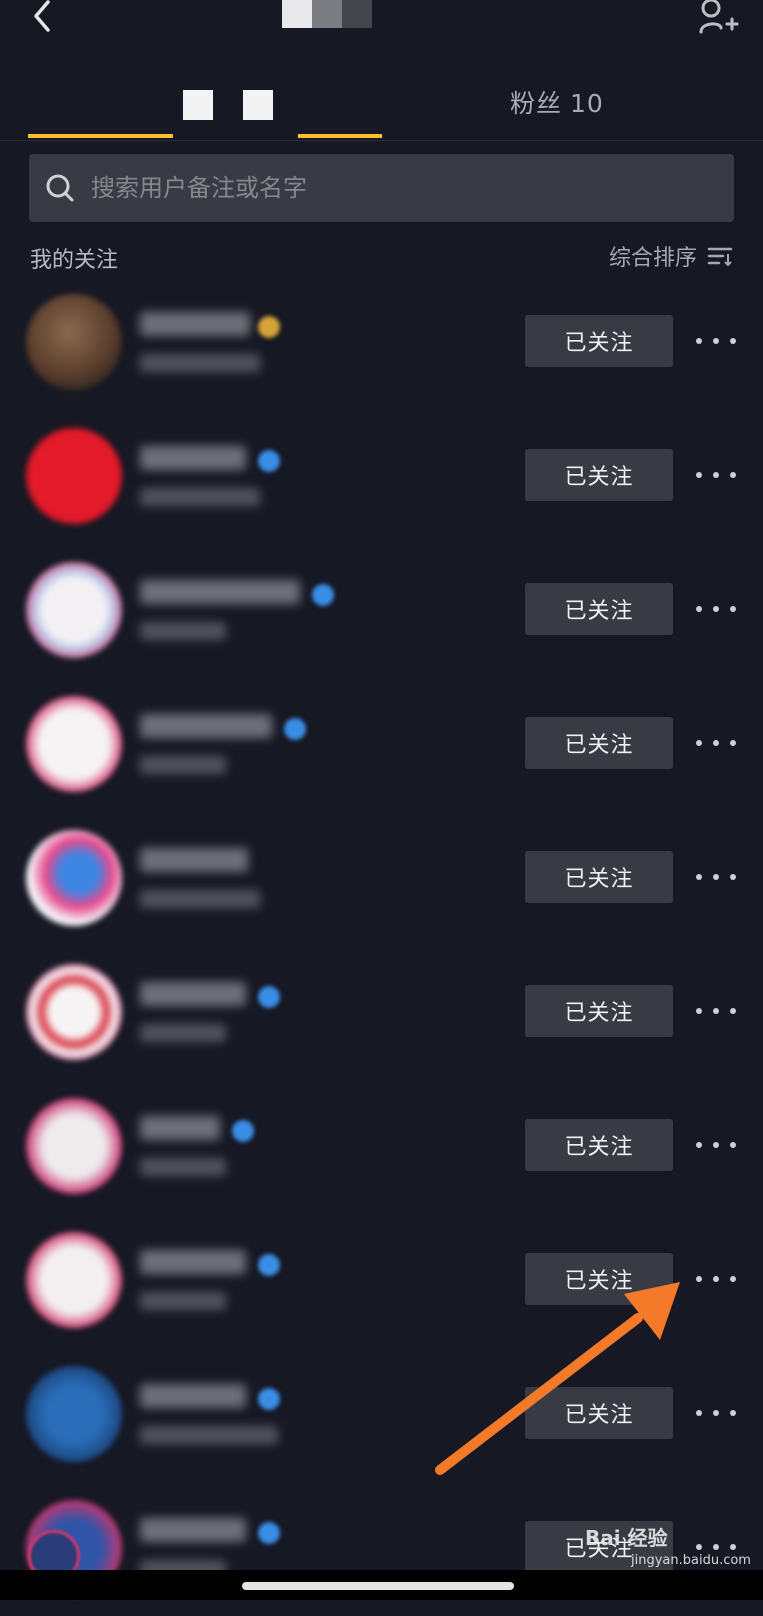 The height and width of the screenshot is (1616, 763). Describe the element at coordinates (691, 1560) in the screenshot. I see `watermark-url: jingyan.baidu.com` at that location.